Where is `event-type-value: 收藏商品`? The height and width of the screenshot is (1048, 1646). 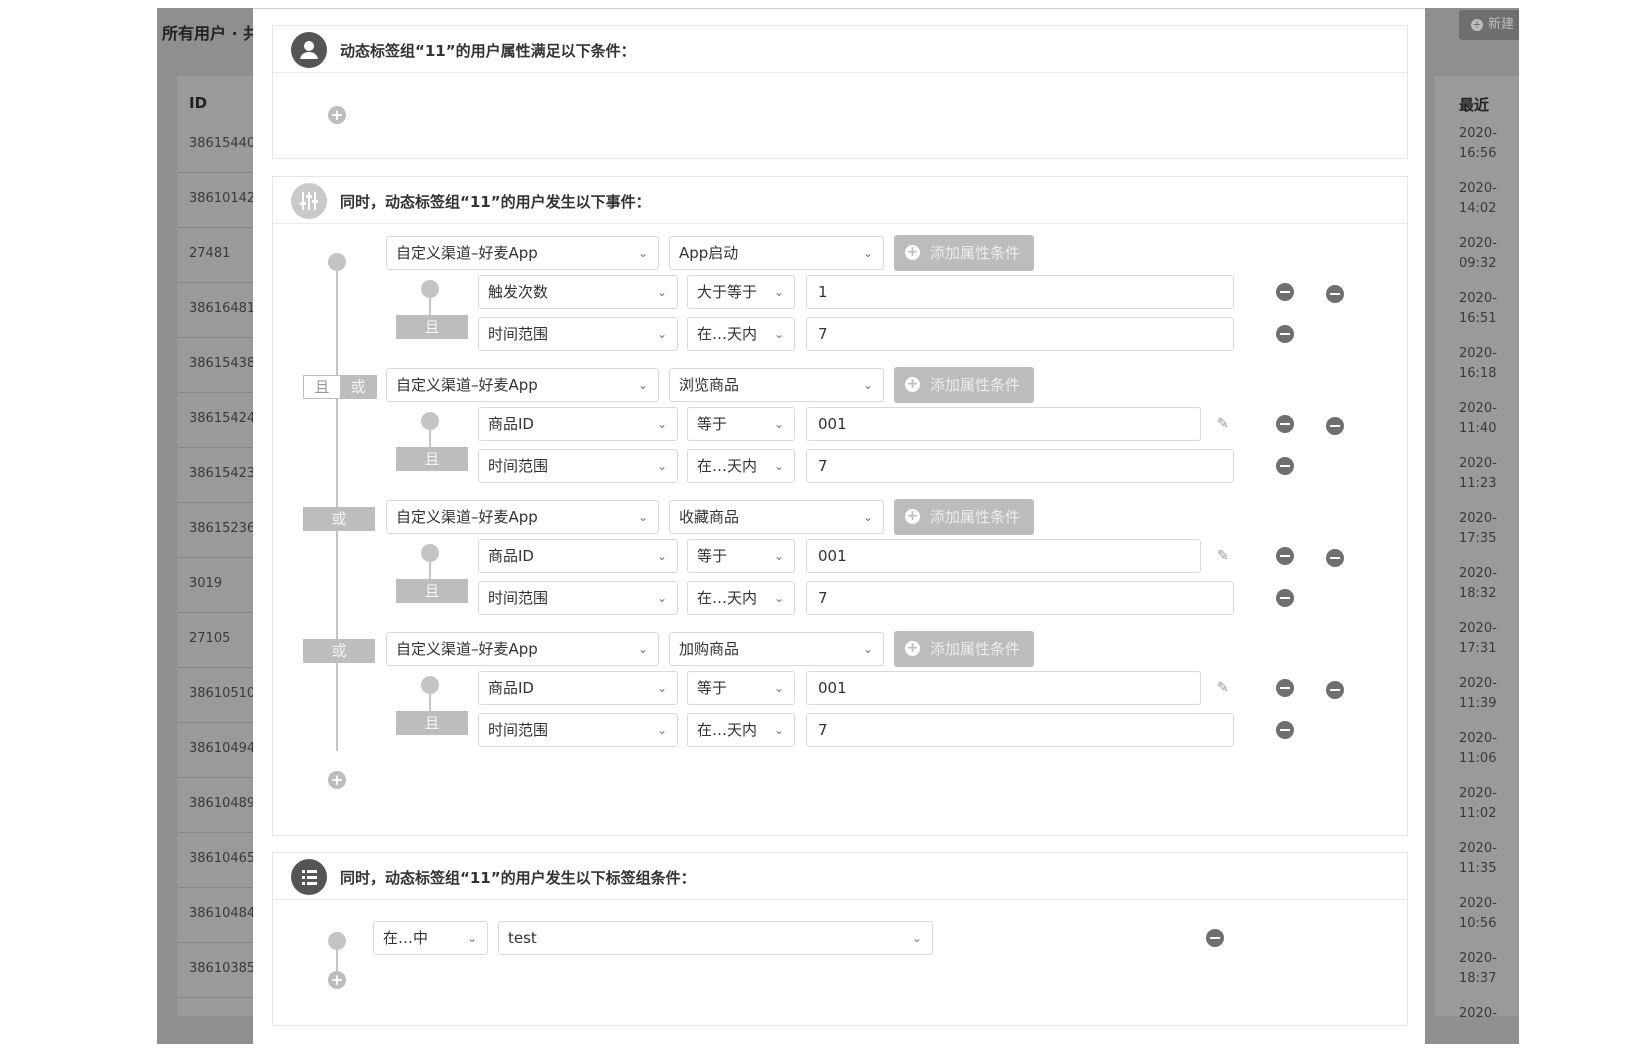
event-type-value: 收藏商品 is located at coordinates (709, 517).